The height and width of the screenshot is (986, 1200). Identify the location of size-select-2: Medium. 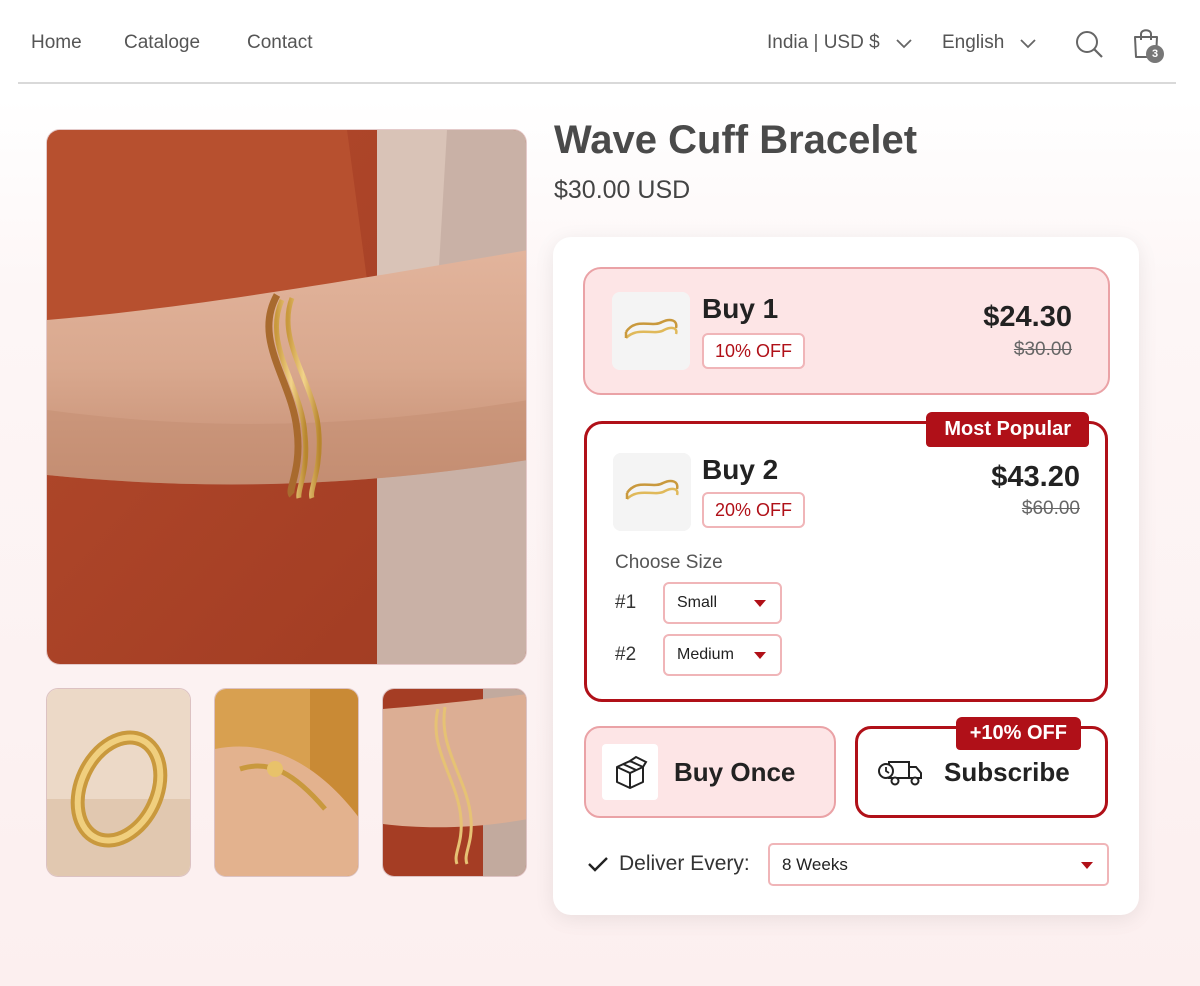
(722, 655).